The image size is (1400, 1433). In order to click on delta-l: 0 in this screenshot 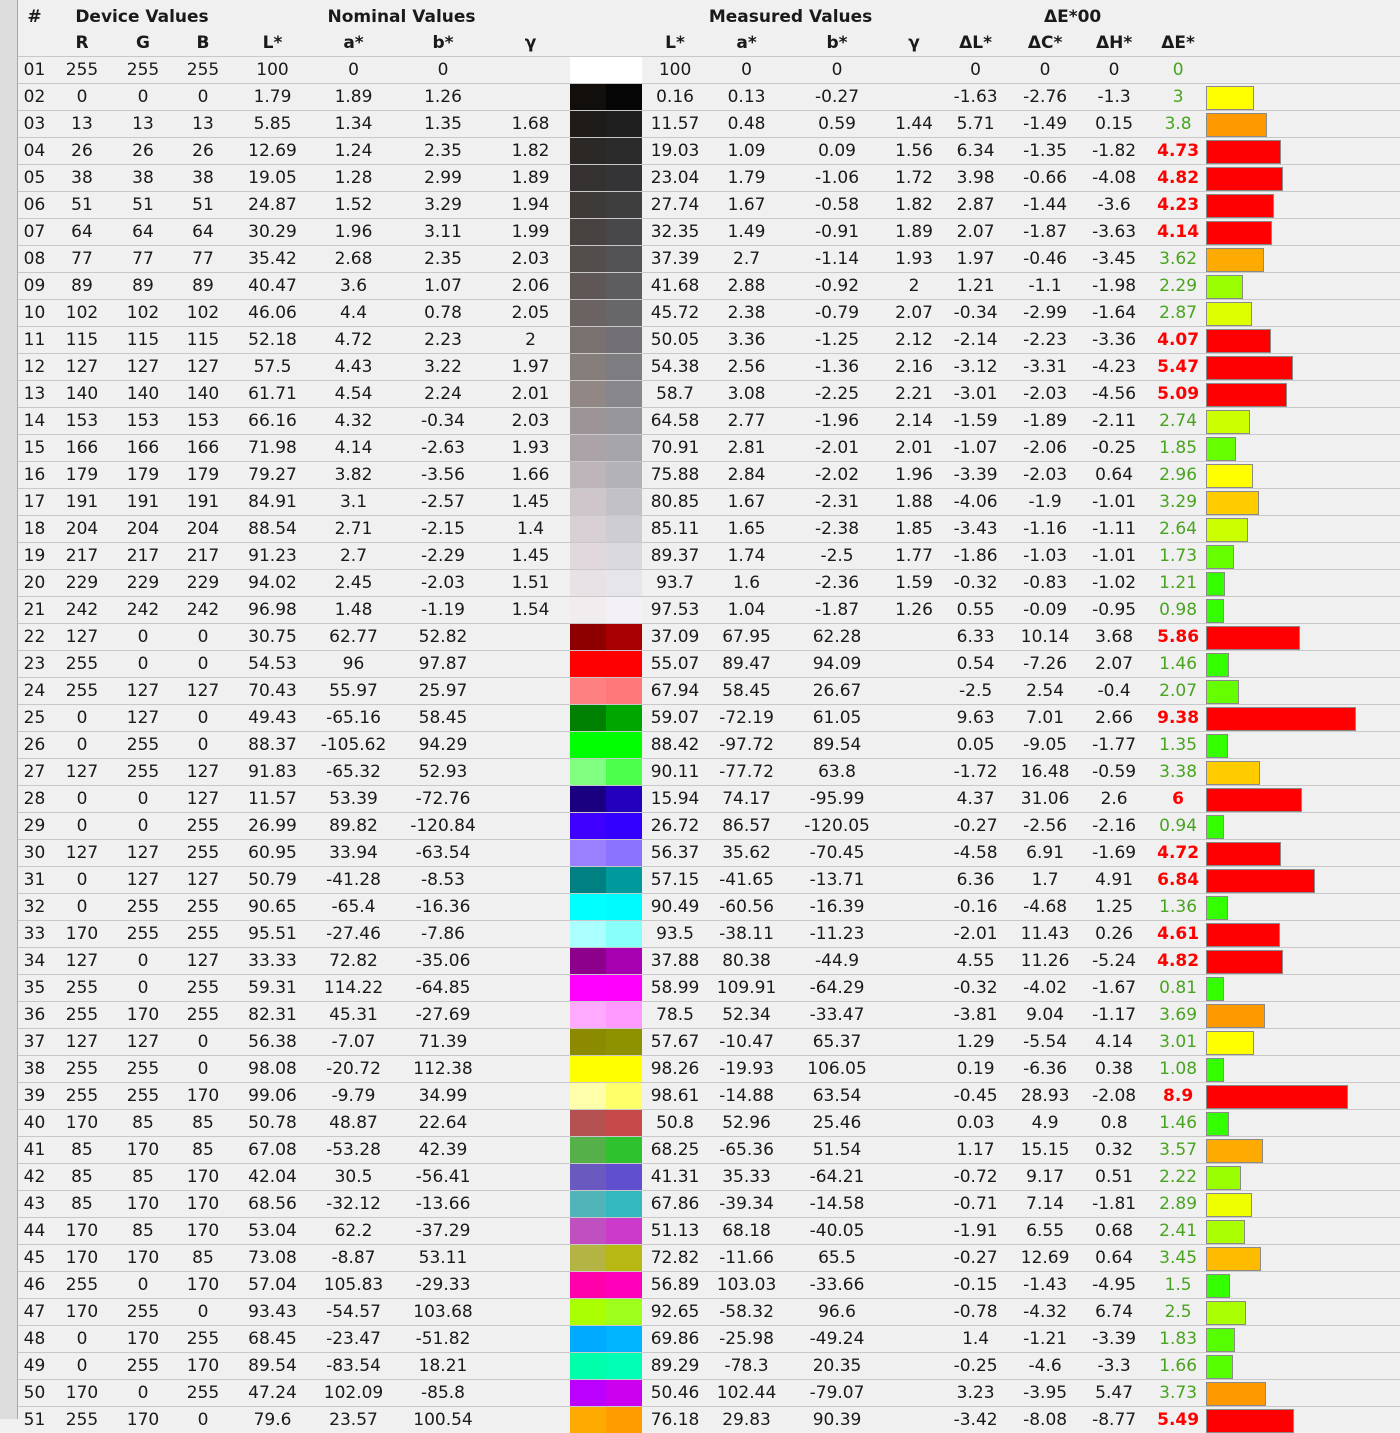, I will do `click(975, 70)`.